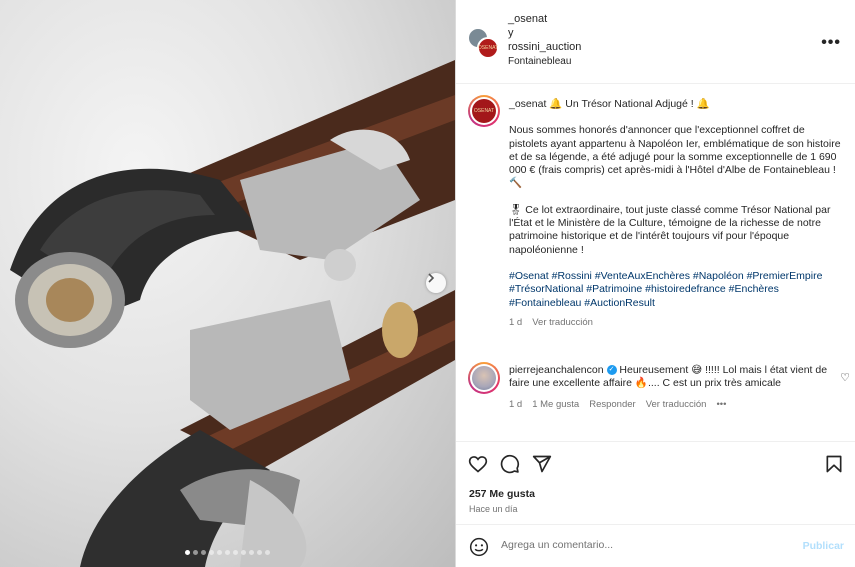 This screenshot has width=855, height=567. What do you see at coordinates (831, 43) in the screenshot?
I see `more-options-icon: •••` at bounding box center [831, 43].